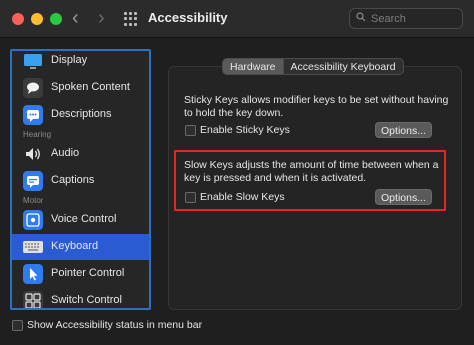  What do you see at coordinates (242, 197) in the screenshot?
I see `enable-slow-keys-label: Enable Slow Keys` at bounding box center [242, 197].